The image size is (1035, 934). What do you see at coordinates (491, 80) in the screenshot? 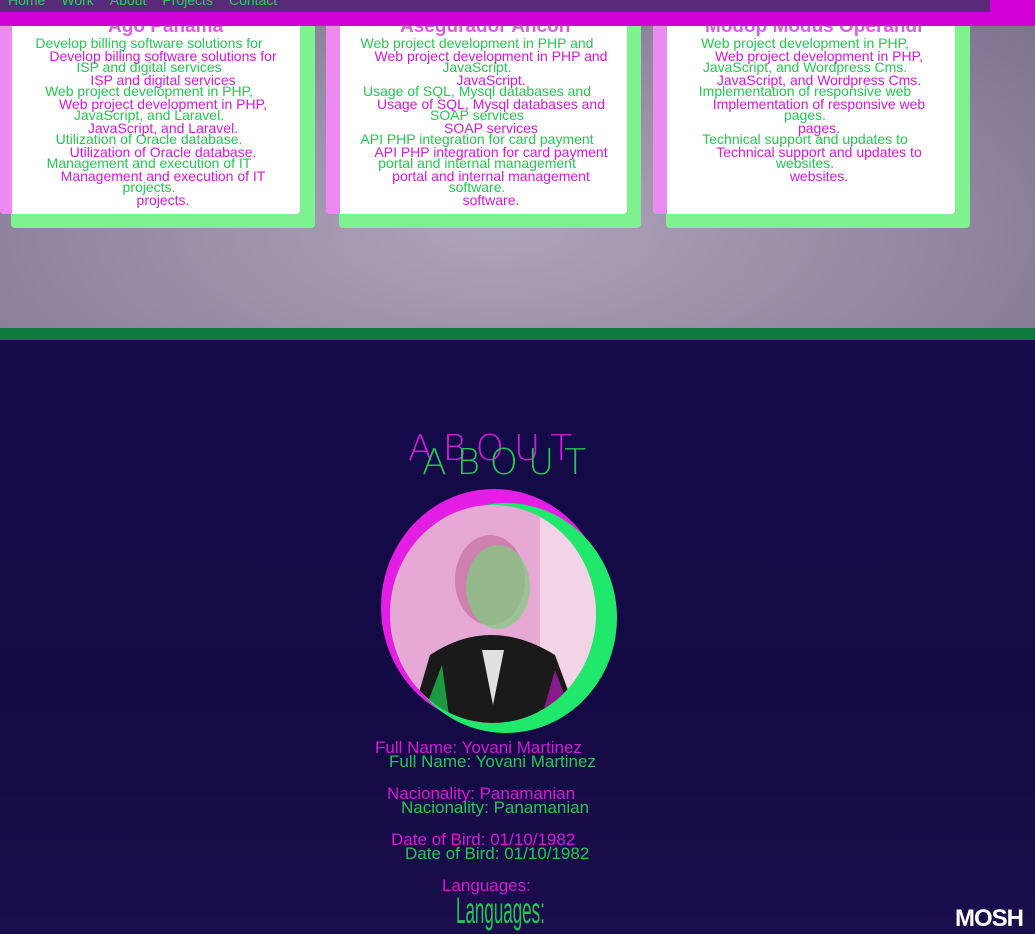
I see `desc-line: JavaScript.` at bounding box center [491, 80].